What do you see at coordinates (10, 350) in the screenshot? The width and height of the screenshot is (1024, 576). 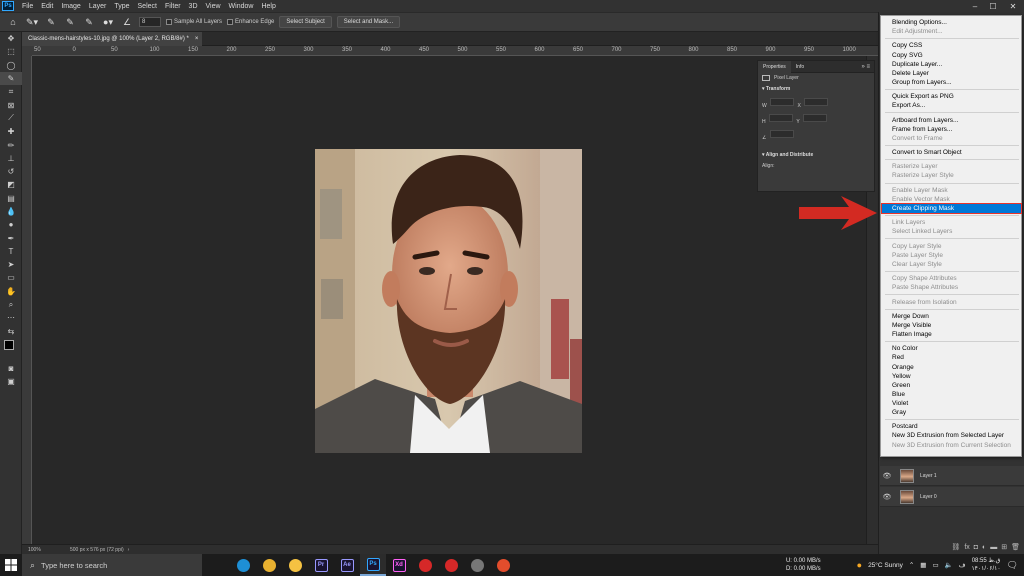 I see `color-swatches` at bounding box center [10, 350].